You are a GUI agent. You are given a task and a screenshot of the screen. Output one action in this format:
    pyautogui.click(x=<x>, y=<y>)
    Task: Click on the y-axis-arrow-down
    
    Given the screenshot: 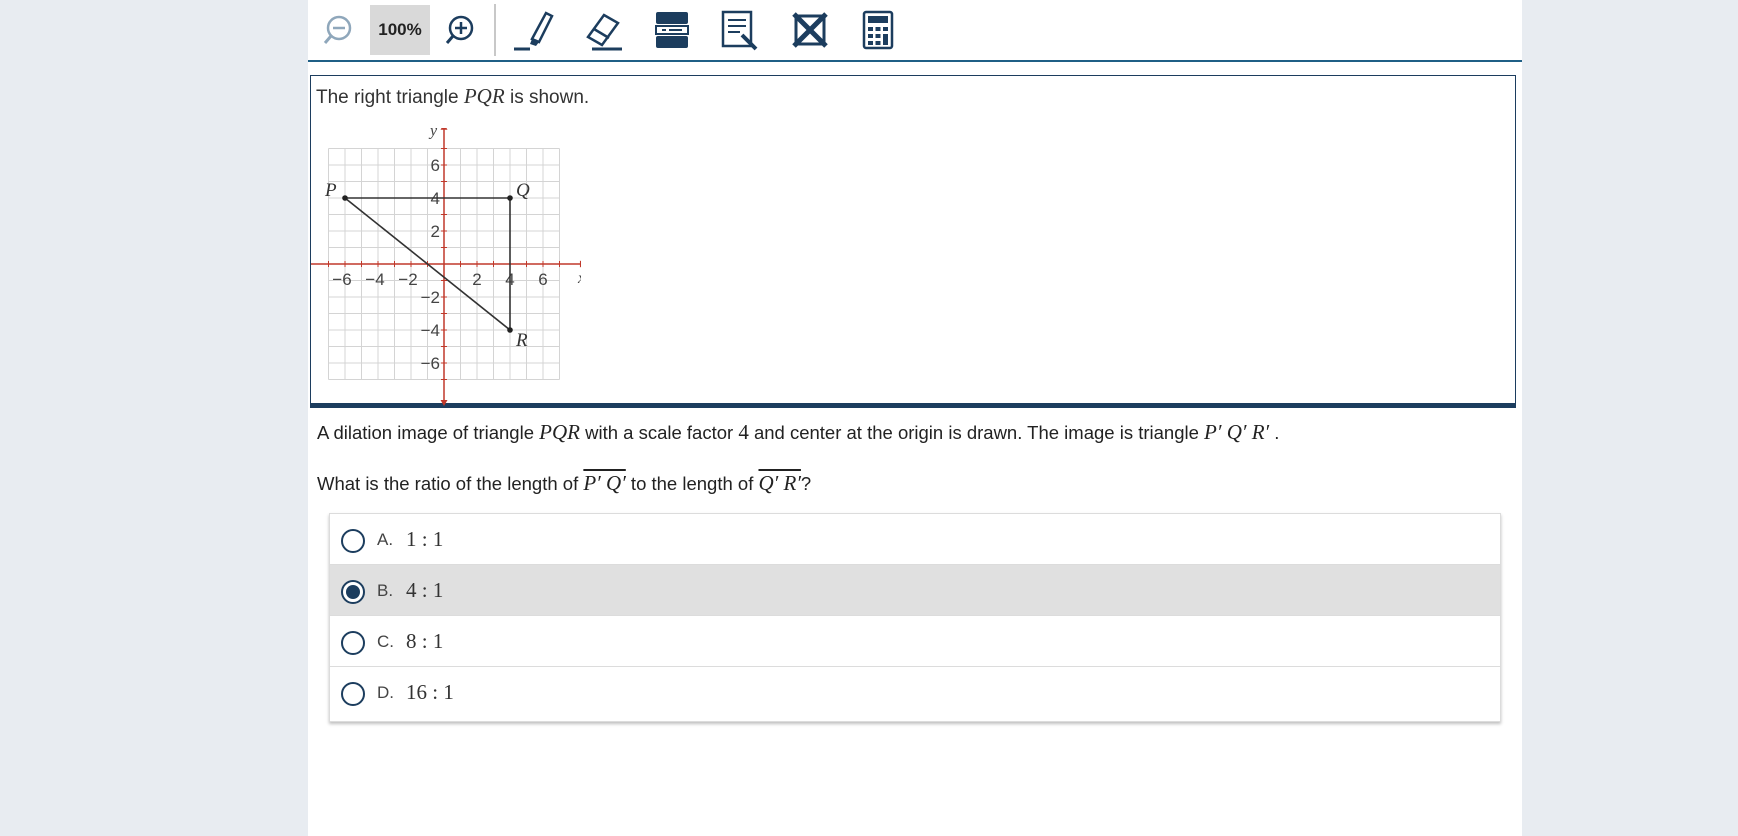 What is the action you would take?
    pyautogui.click(x=444, y=402)
    